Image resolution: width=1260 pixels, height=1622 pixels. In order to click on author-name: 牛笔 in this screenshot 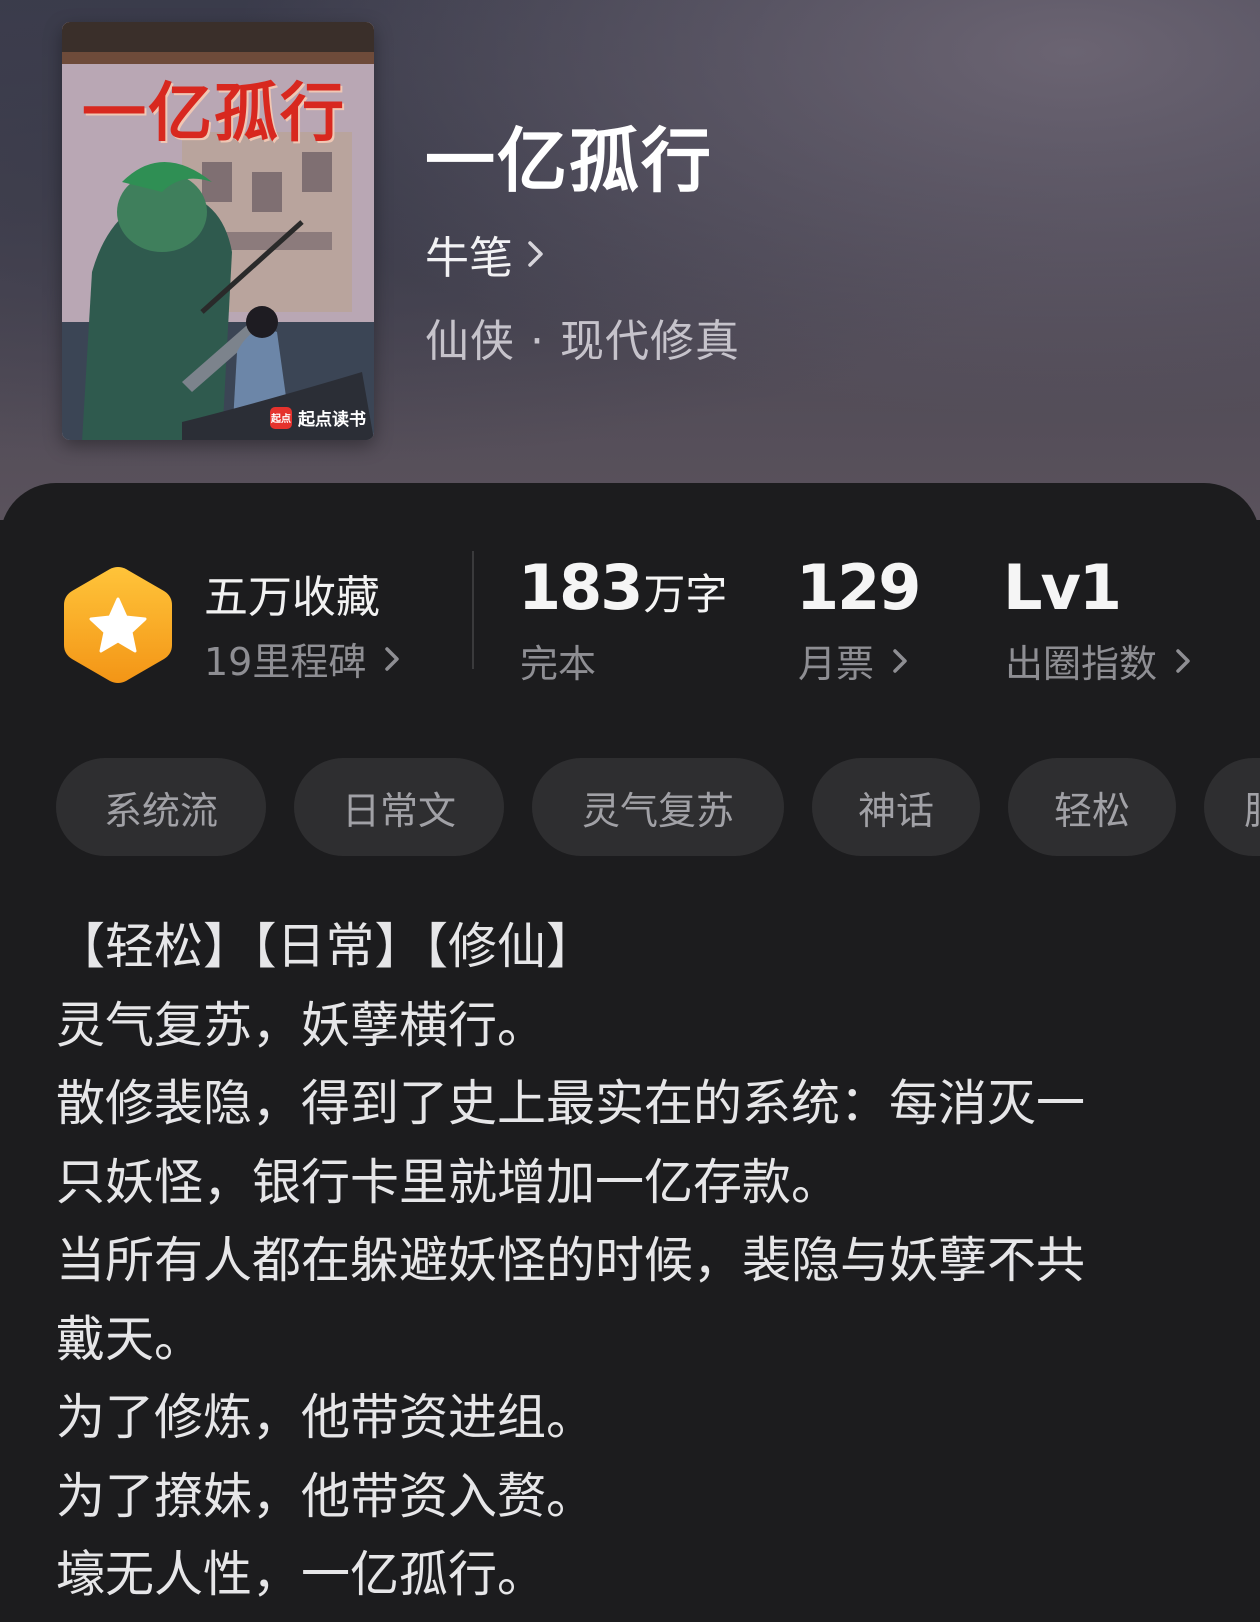, I will do `click(469, 258)`.